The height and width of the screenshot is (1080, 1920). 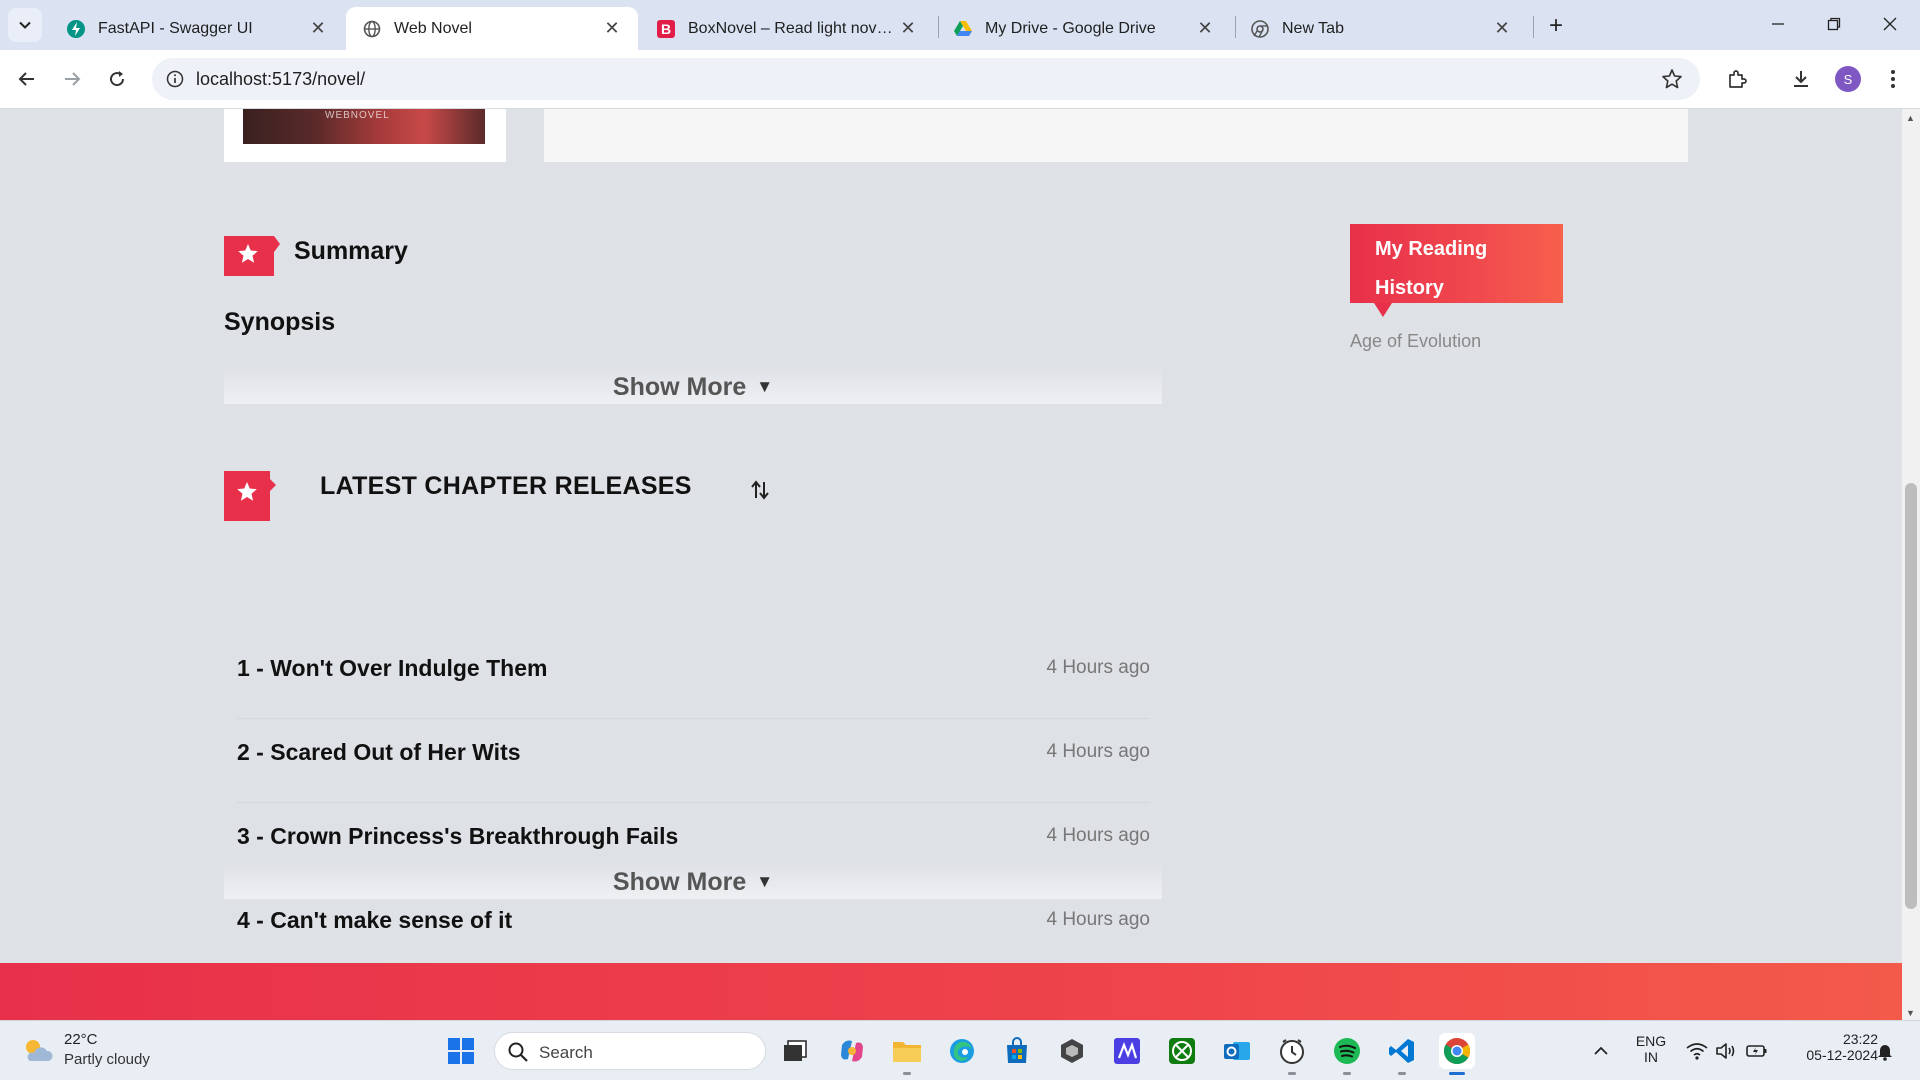 What do you see at coordinates (1910, 118) in the screenshot?
I see `scroll-up-icon: ▲` at bounding box center [1910, 118].